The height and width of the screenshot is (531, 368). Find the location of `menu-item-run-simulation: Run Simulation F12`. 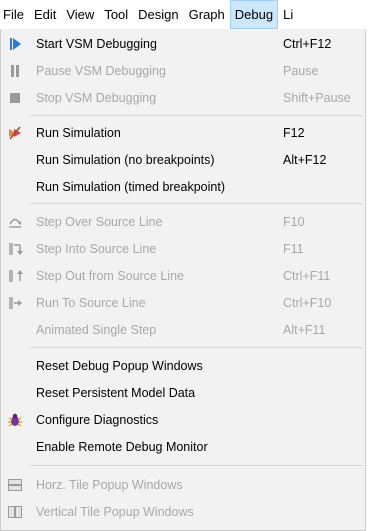

menu-item-run-simulation: Run Simulation F12 is located at coordinates (183, 133).